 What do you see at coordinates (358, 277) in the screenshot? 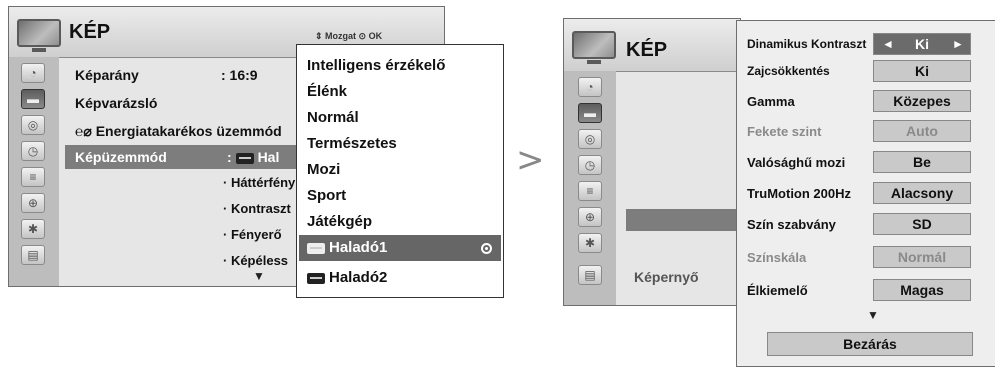
I see `dropdown-item-expert2-label: Haladó2` at bounding box center [358, 277].